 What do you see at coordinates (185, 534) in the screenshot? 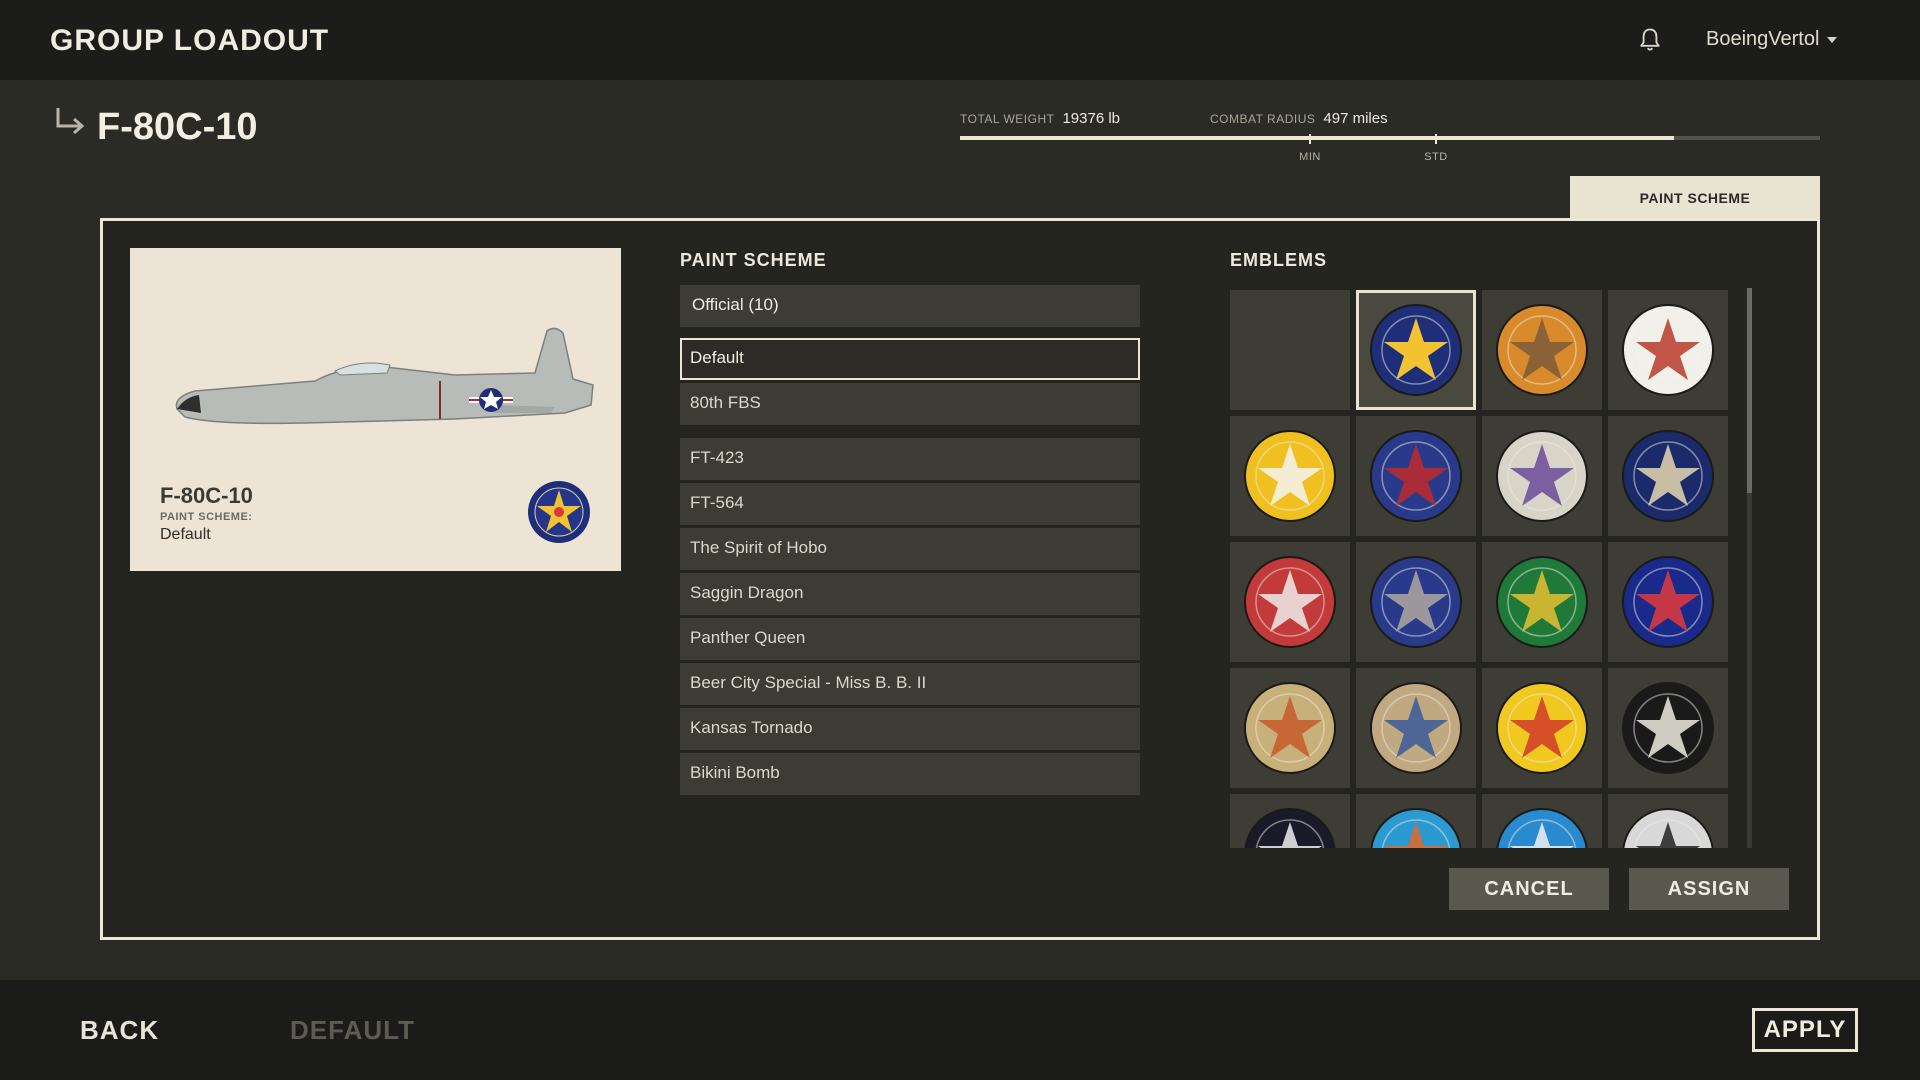
I see `preview-scheme-value: Default` at bounding box center [185, 534].